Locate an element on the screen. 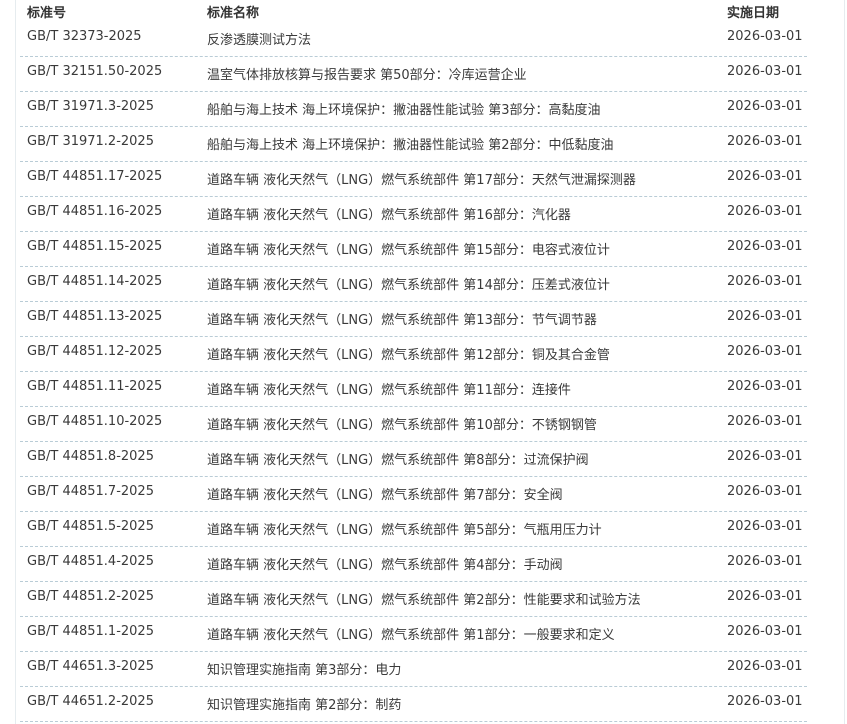  standard-code-link: GB/T 31971.3-2025 is located at coordinates (90, 106).